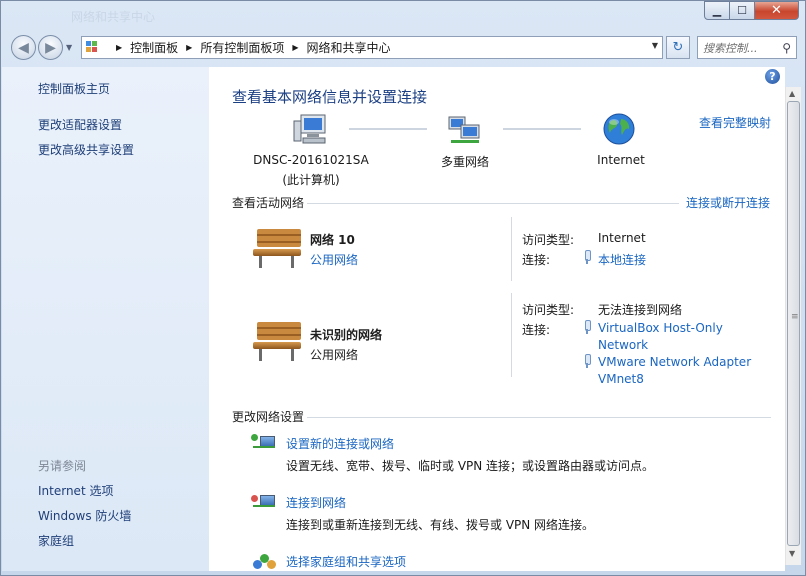 This screenshot has height=576, width=806. Describe the element at coordinates (334, 355) in the screenshot. I see `network-2-type: 公用网络` at that location.